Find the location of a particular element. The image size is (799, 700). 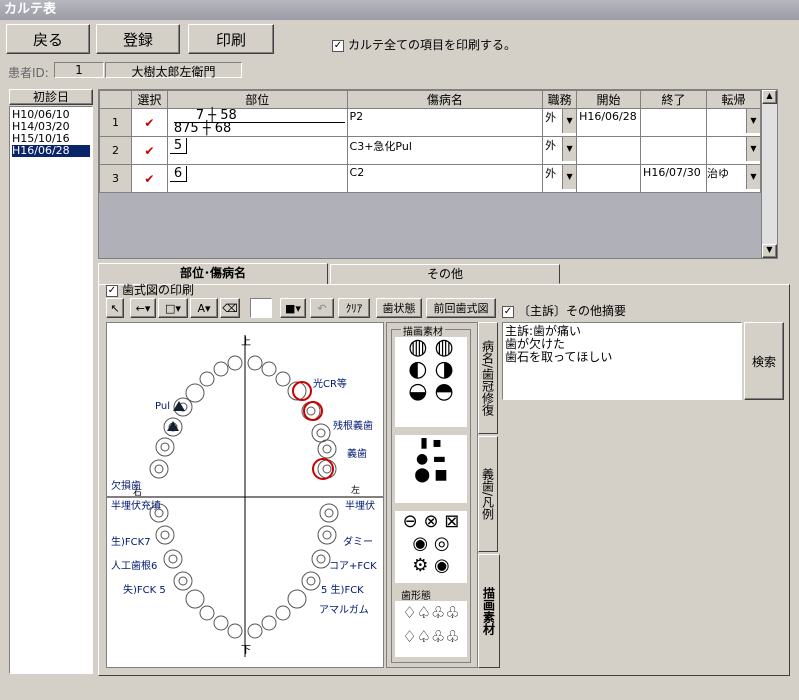

back-button: 戻る is located at coordinates (48, 39).